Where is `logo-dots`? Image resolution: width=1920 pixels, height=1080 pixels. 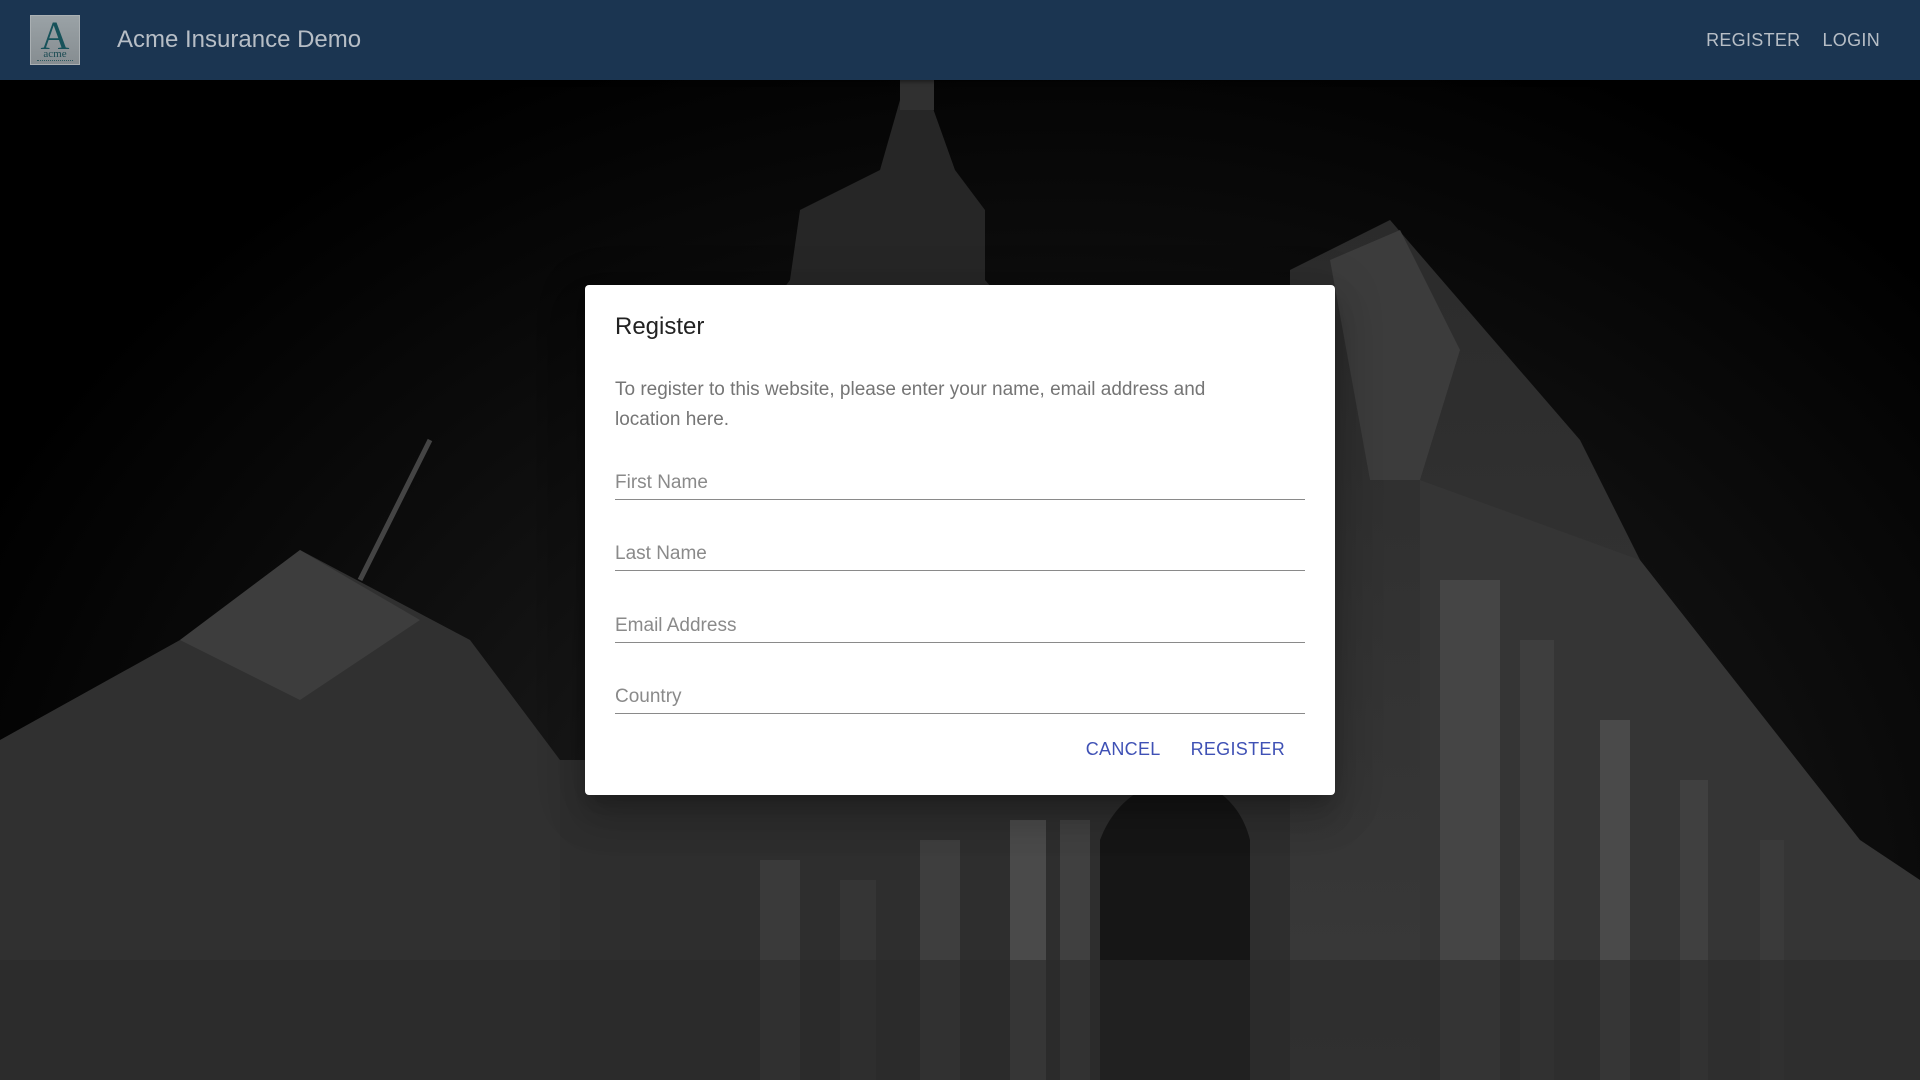
logo-dots is located at coordinates (55, 61).